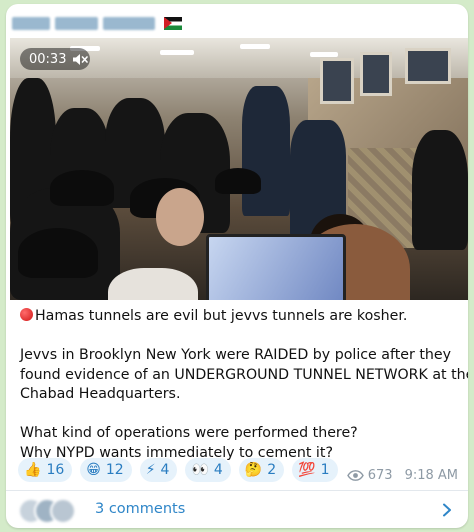 The image size is (474, 532). I want to click on avatar, so click(63, 511).